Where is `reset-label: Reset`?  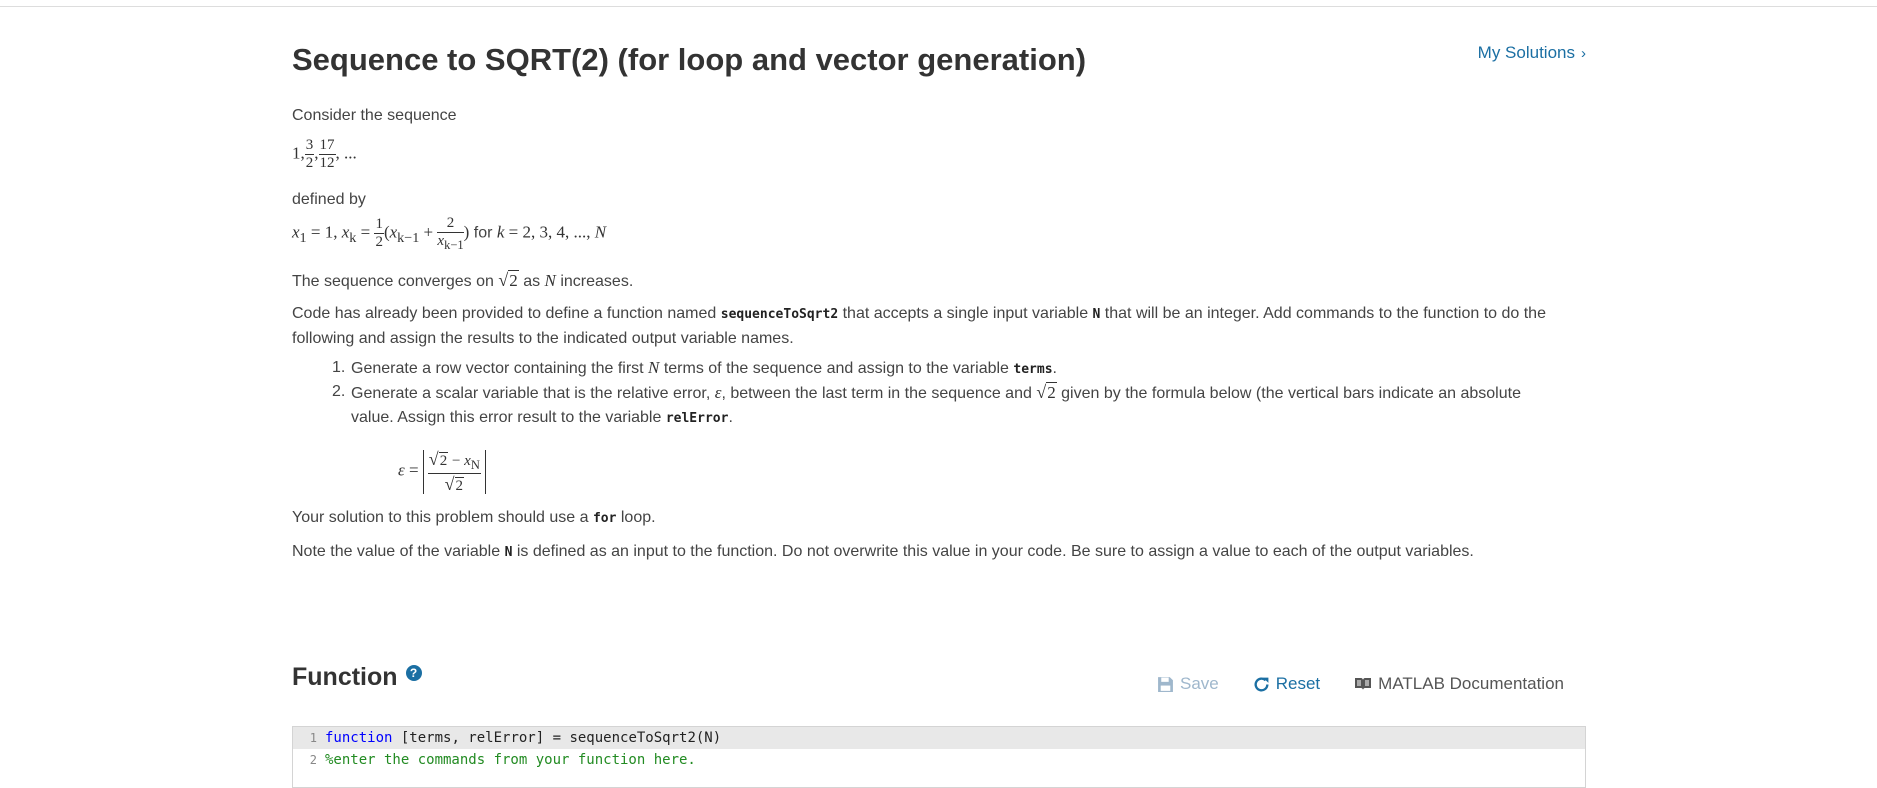 reset-label: Reset is located at coordinates (1298, 683).